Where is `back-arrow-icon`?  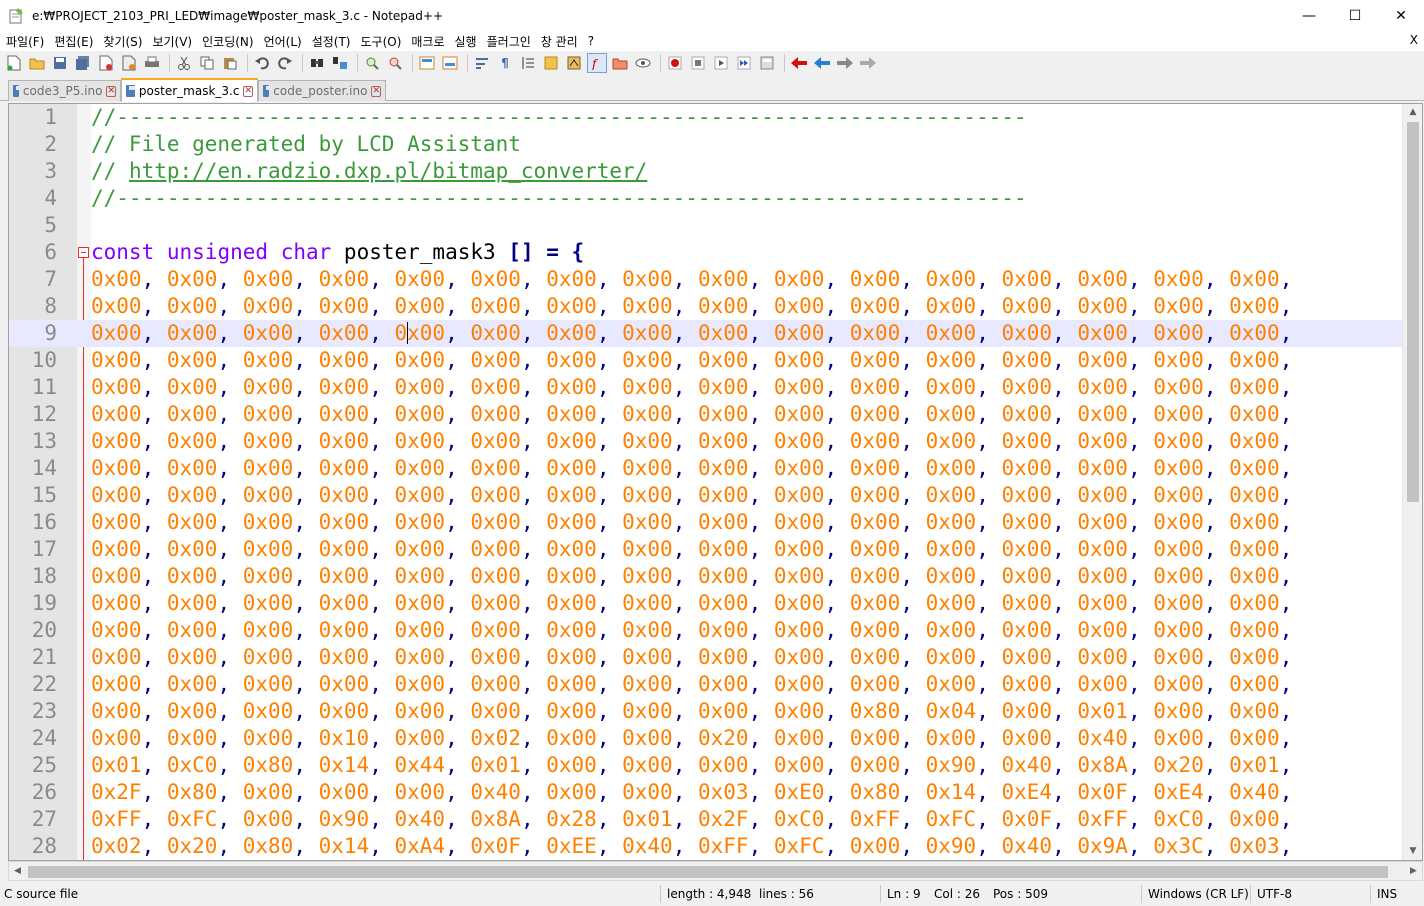 back-arrow-icon is located at coordinates (822, 63).